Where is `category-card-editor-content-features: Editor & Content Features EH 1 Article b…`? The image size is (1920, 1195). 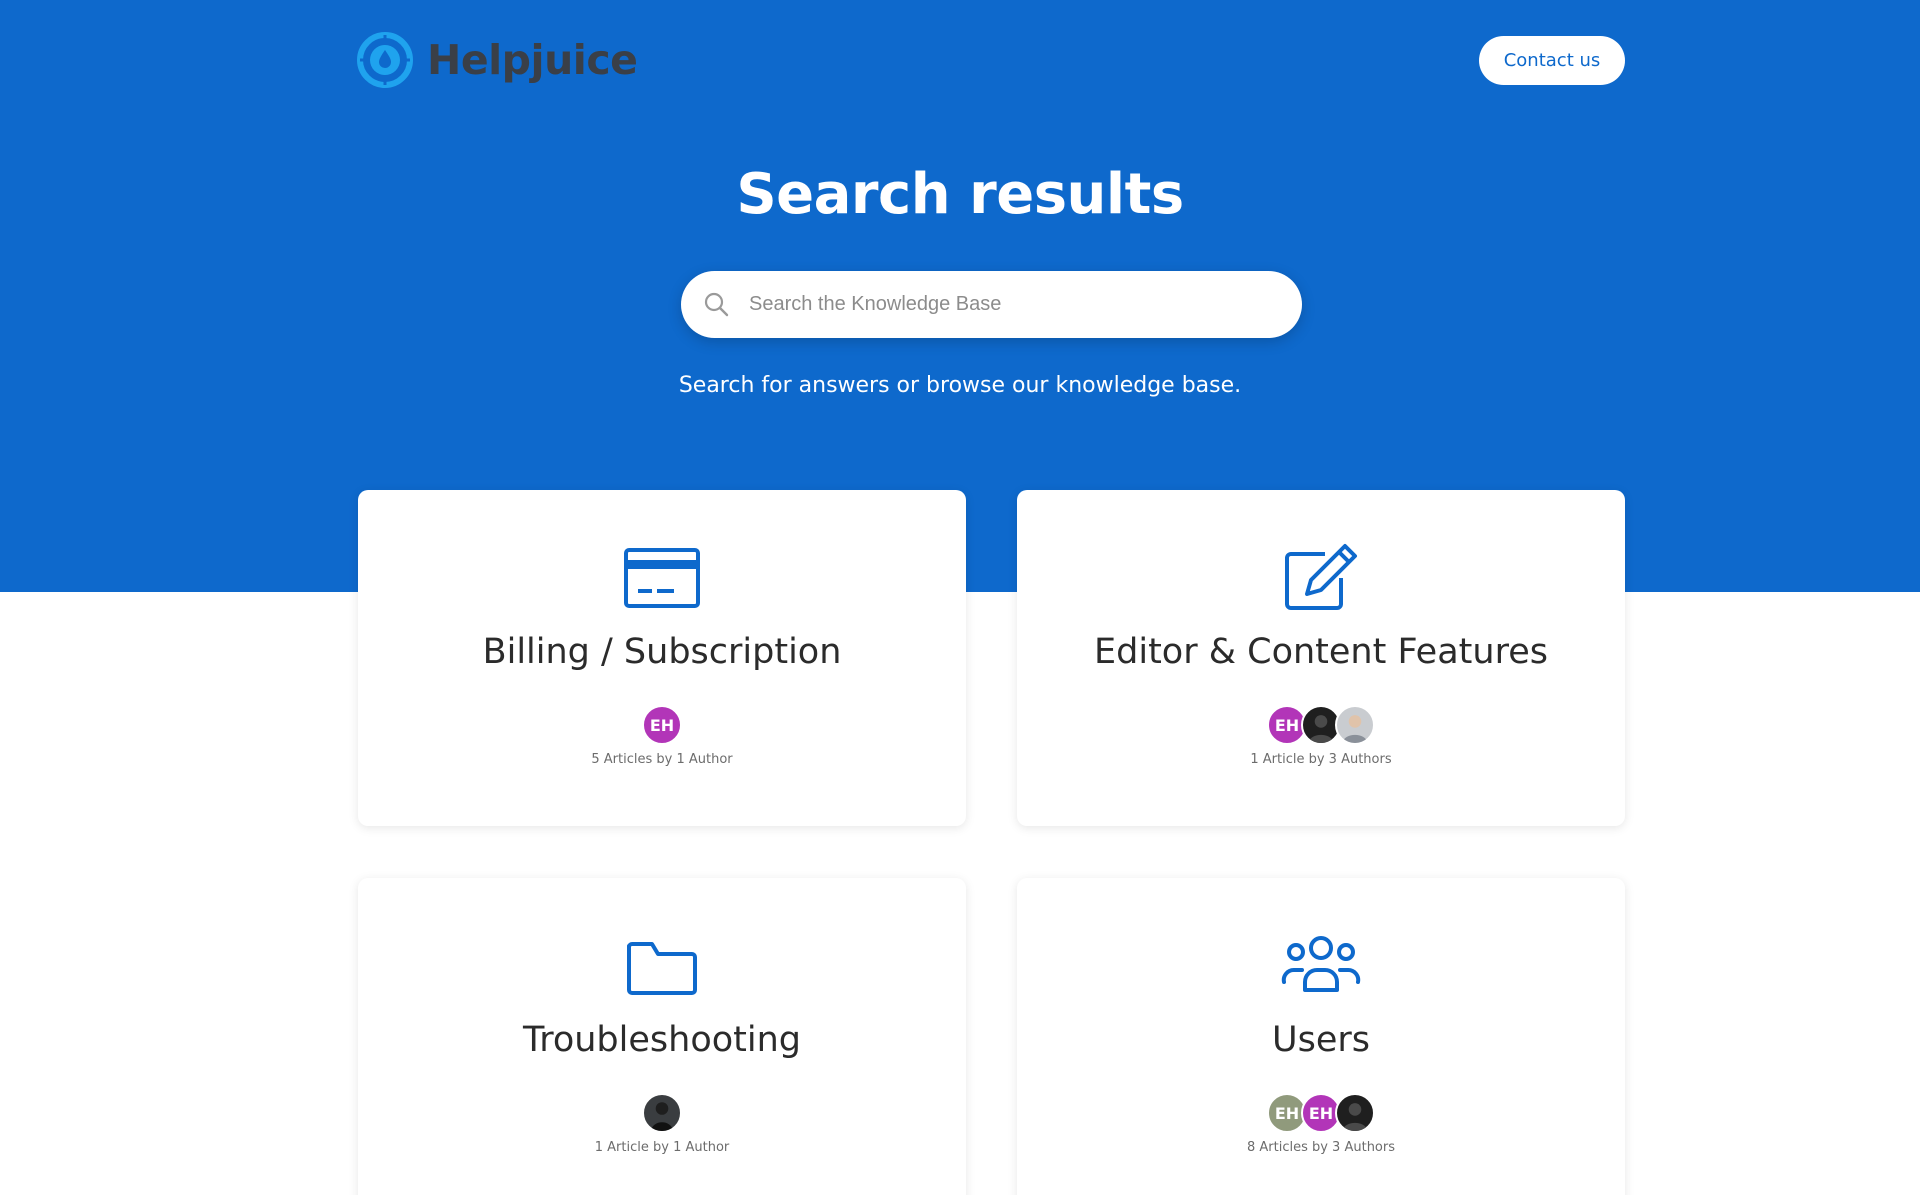 category-card-editor-content-features: Editor & Content Features EH 1 Article b… is located at coordinates (1321, 658).